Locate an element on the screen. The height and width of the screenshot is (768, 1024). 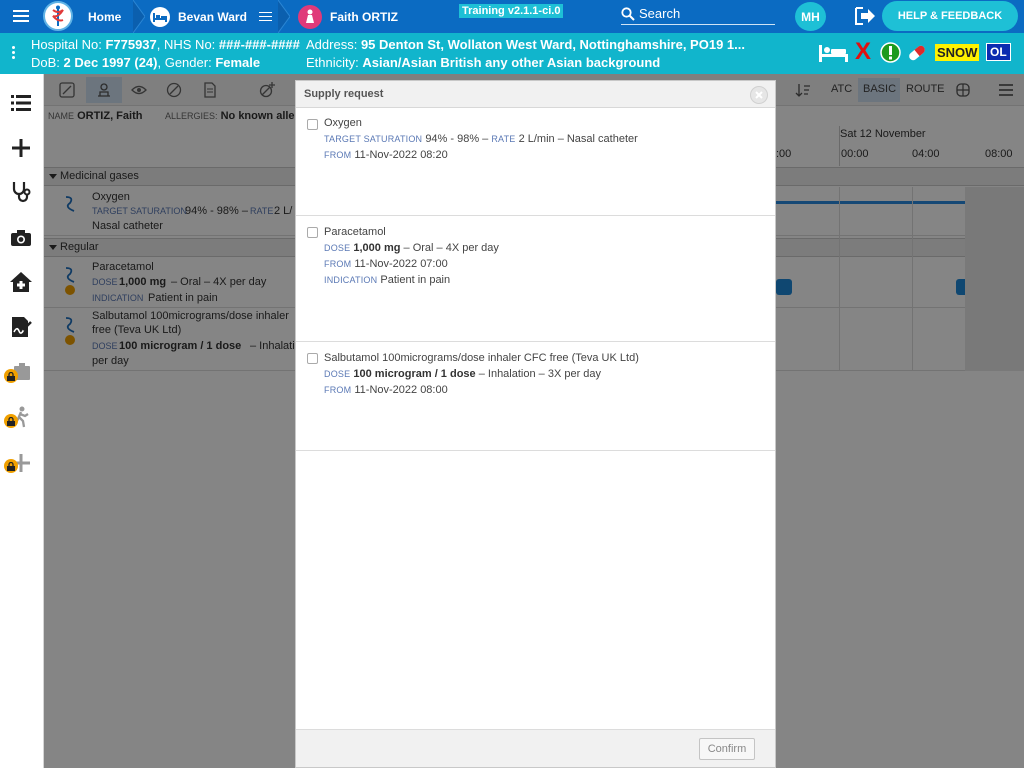
hamburger-menu-icon is located at coordinates (21, 16).